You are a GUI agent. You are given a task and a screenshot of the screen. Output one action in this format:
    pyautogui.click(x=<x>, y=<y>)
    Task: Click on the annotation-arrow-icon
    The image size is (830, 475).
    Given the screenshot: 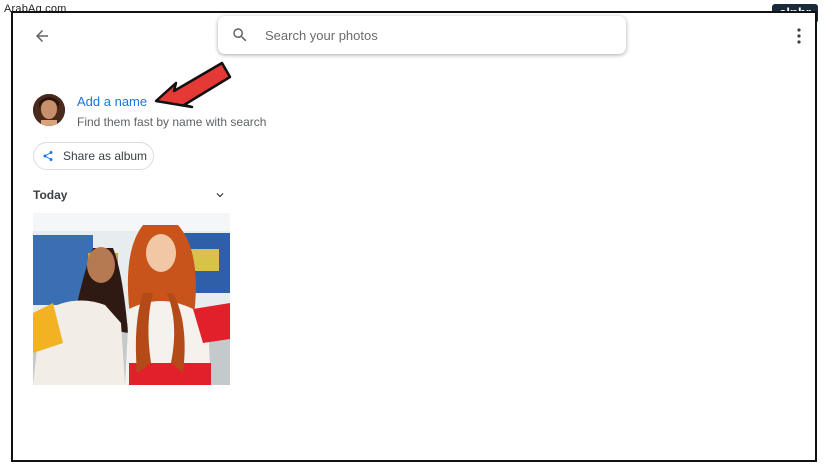 What is the action you would take?
    pyautogui.click(x=193, y=85)
    